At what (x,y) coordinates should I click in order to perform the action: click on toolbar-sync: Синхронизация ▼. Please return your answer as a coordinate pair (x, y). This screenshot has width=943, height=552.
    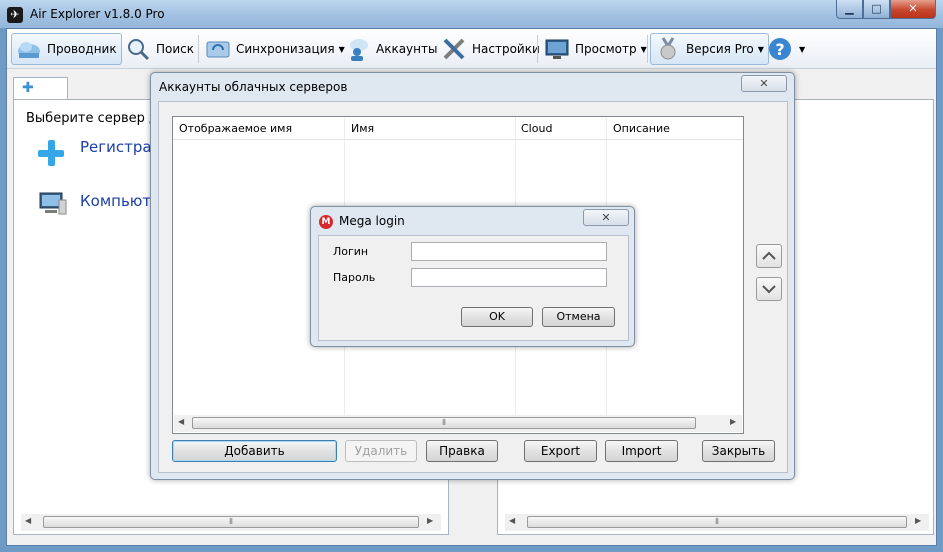
    Looking at the image, I should click on (275, 49).